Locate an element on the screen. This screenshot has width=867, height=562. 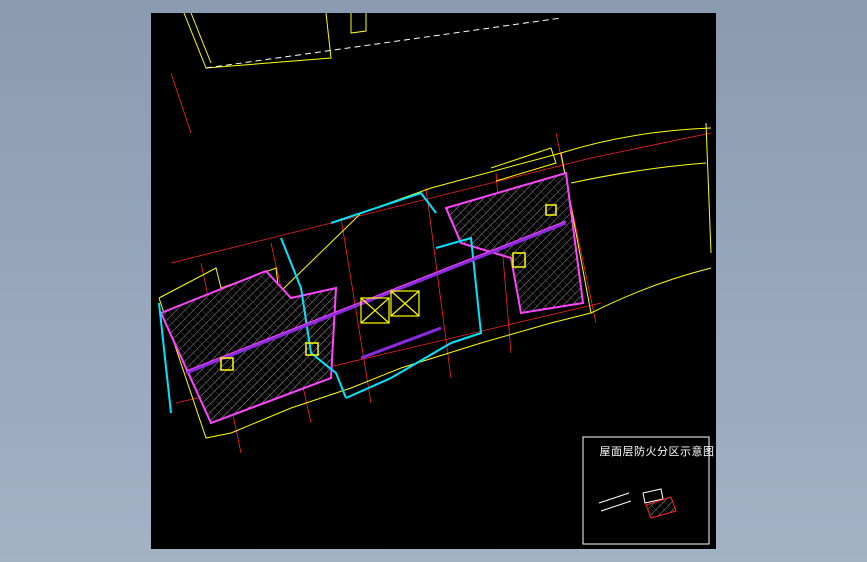
stair-elevator-cores is located at coordinates (390, 307).